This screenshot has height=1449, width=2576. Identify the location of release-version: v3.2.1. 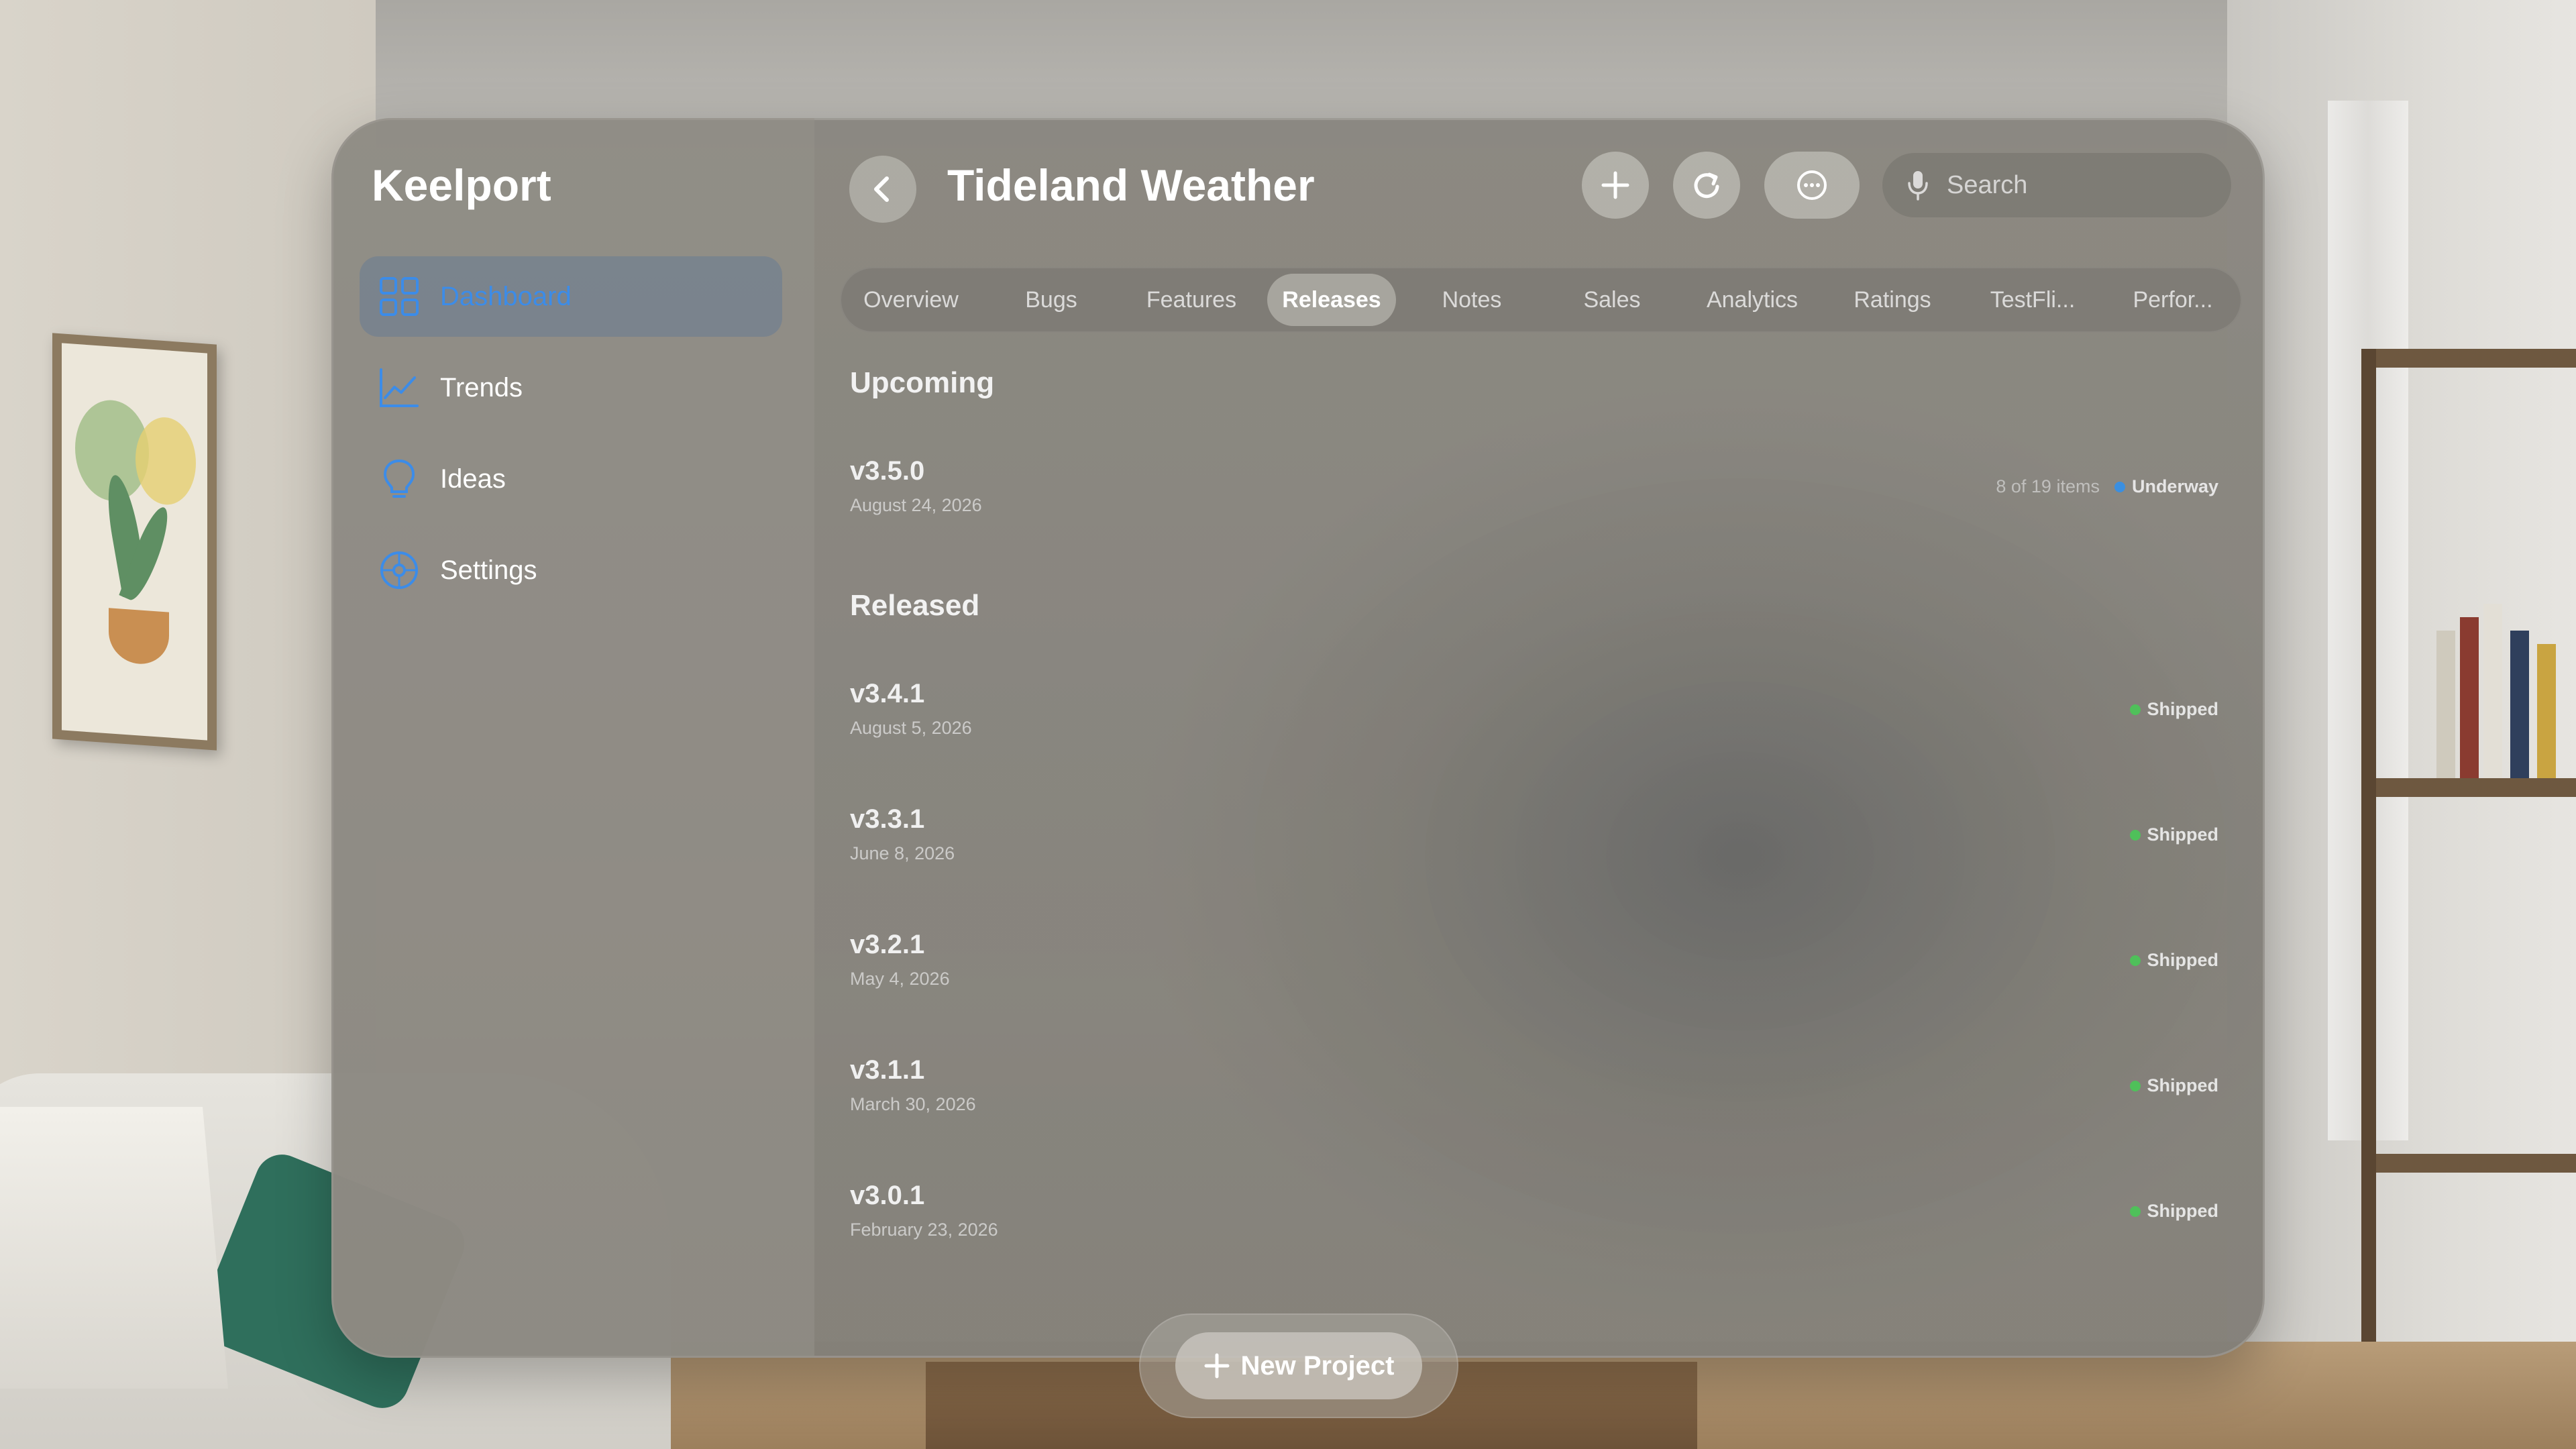
(887, 944).